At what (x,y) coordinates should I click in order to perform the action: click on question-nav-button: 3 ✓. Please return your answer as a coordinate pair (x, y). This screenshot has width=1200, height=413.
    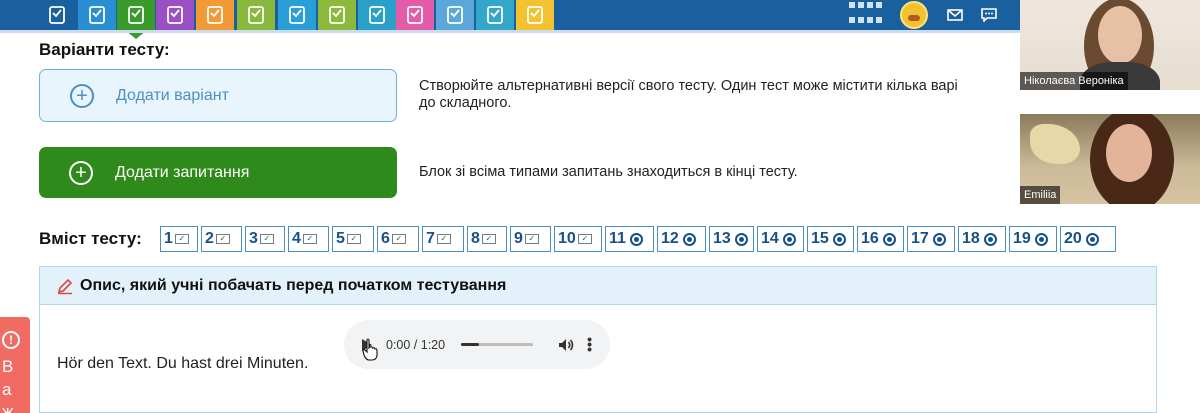
    Looking at the image, I should click on (265, 239).